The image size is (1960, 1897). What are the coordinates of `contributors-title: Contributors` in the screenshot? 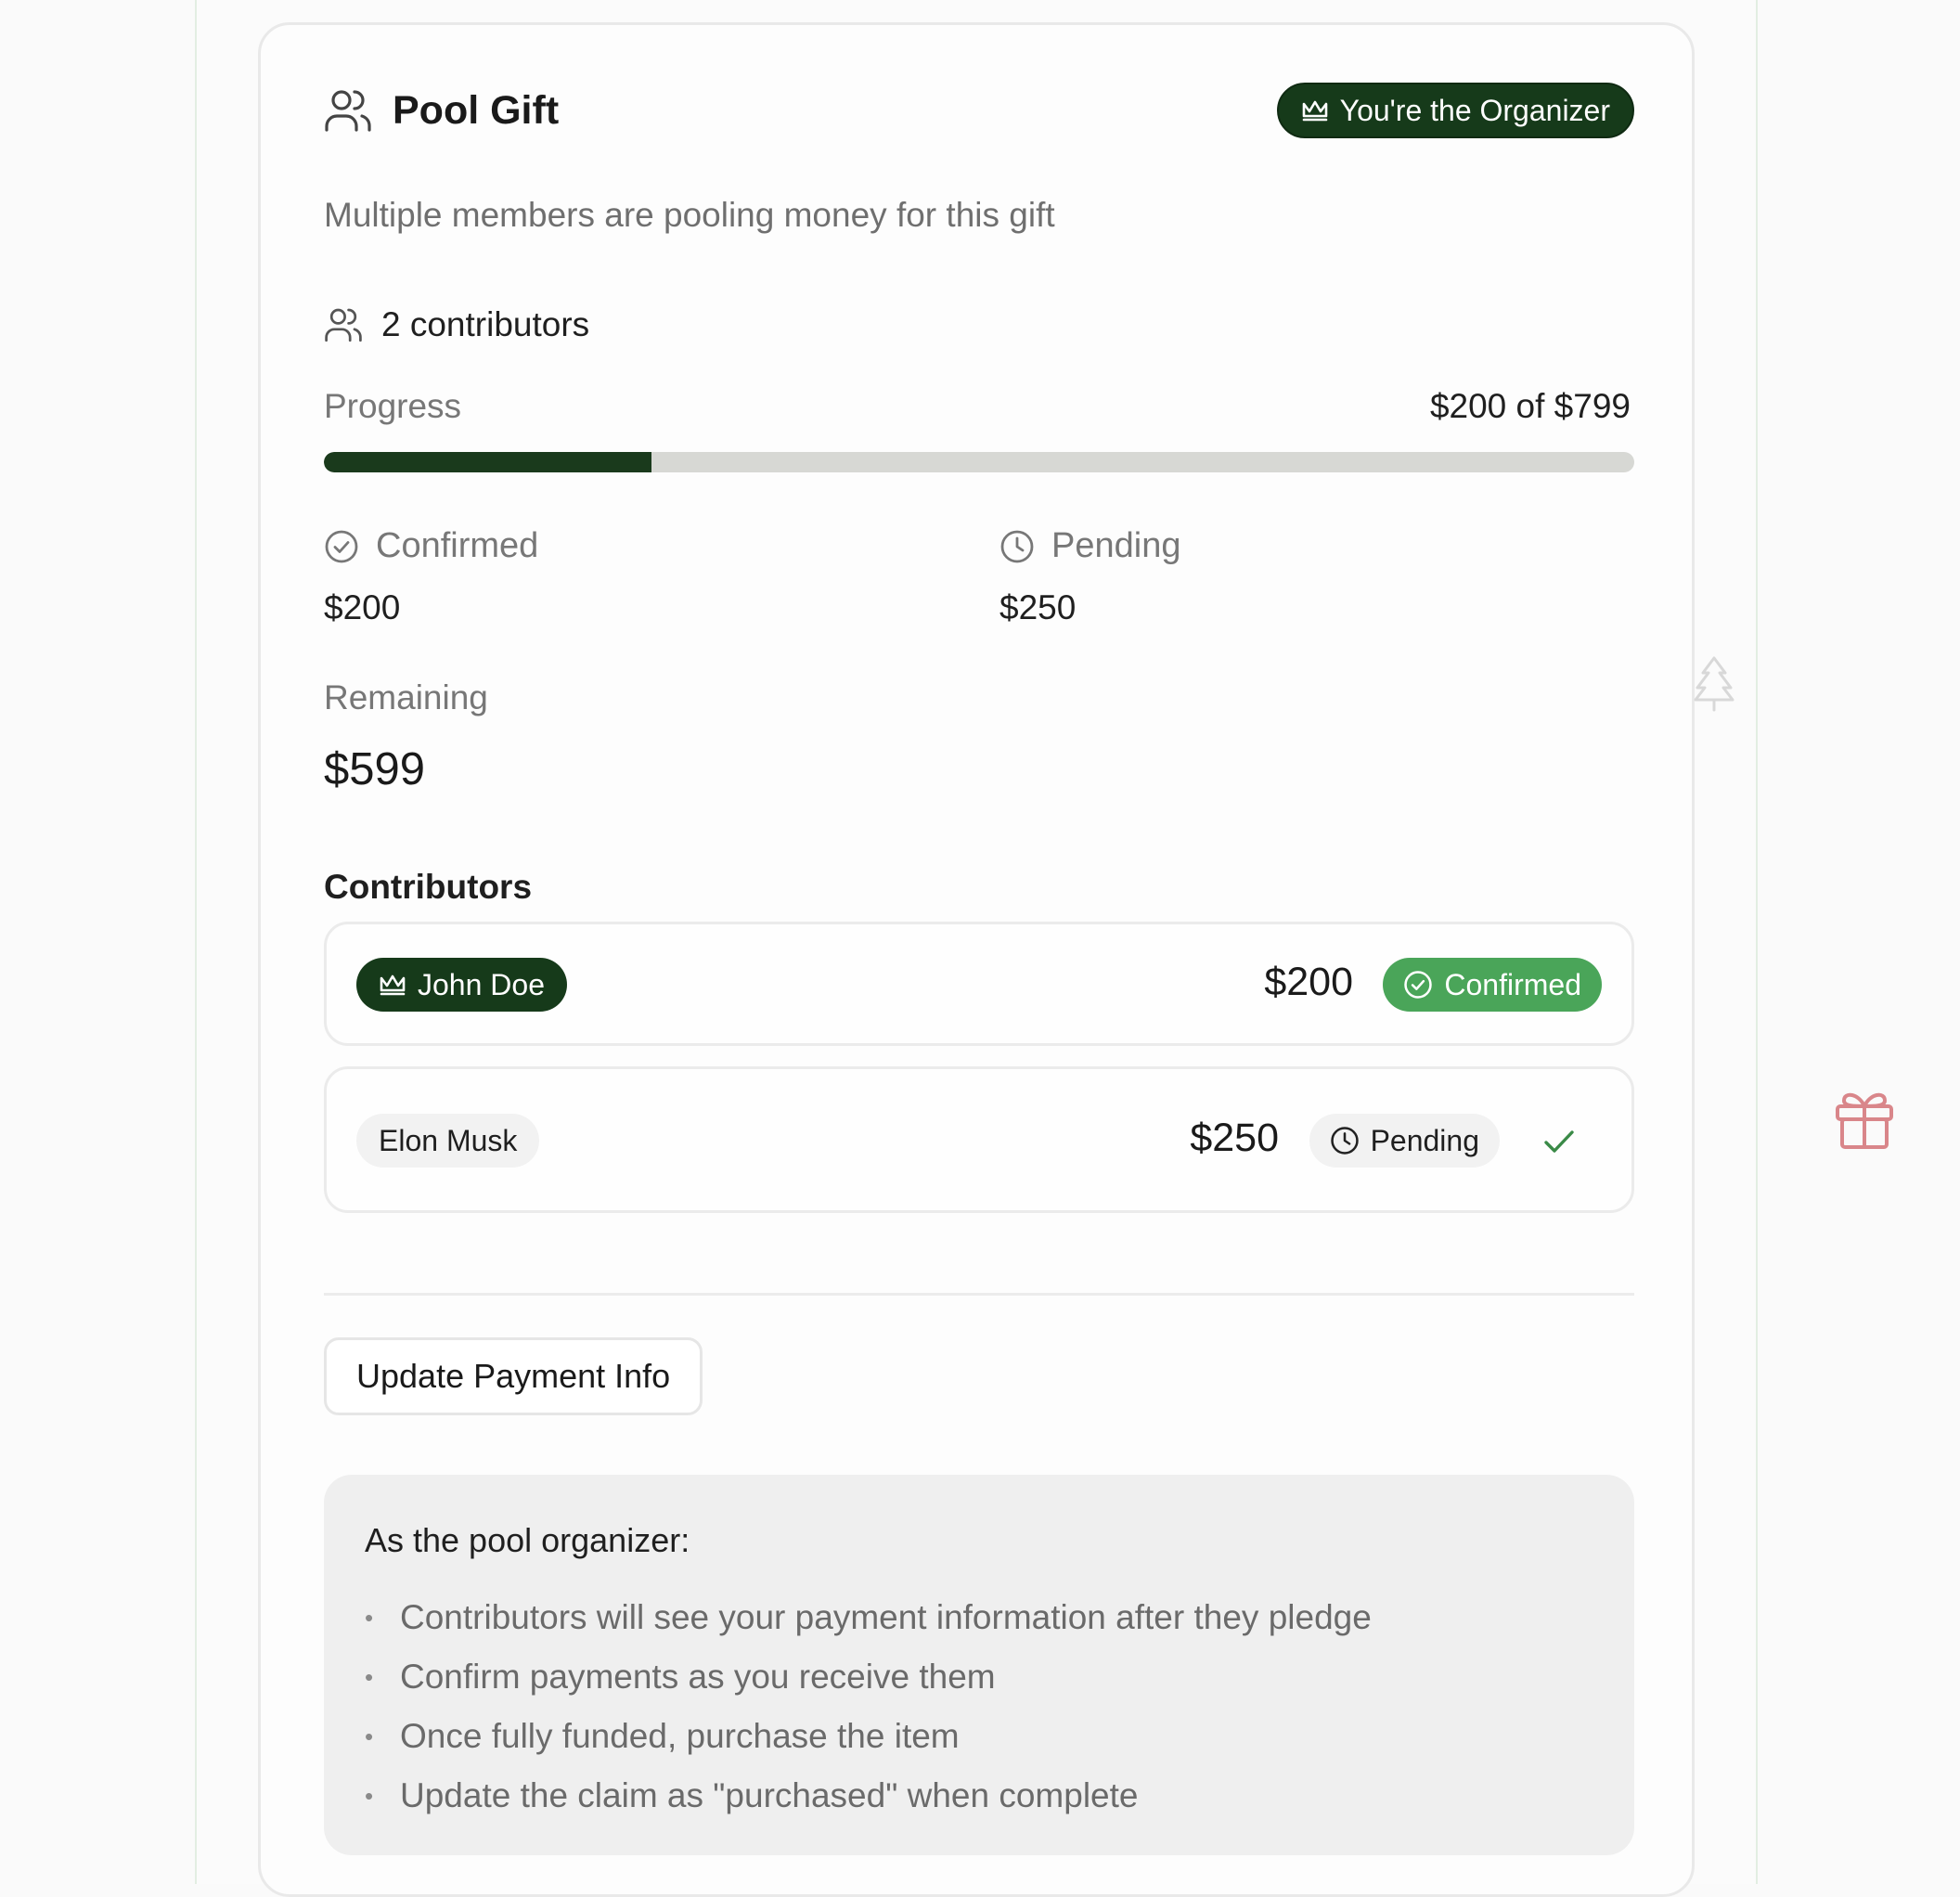 It's located at (428, 887).